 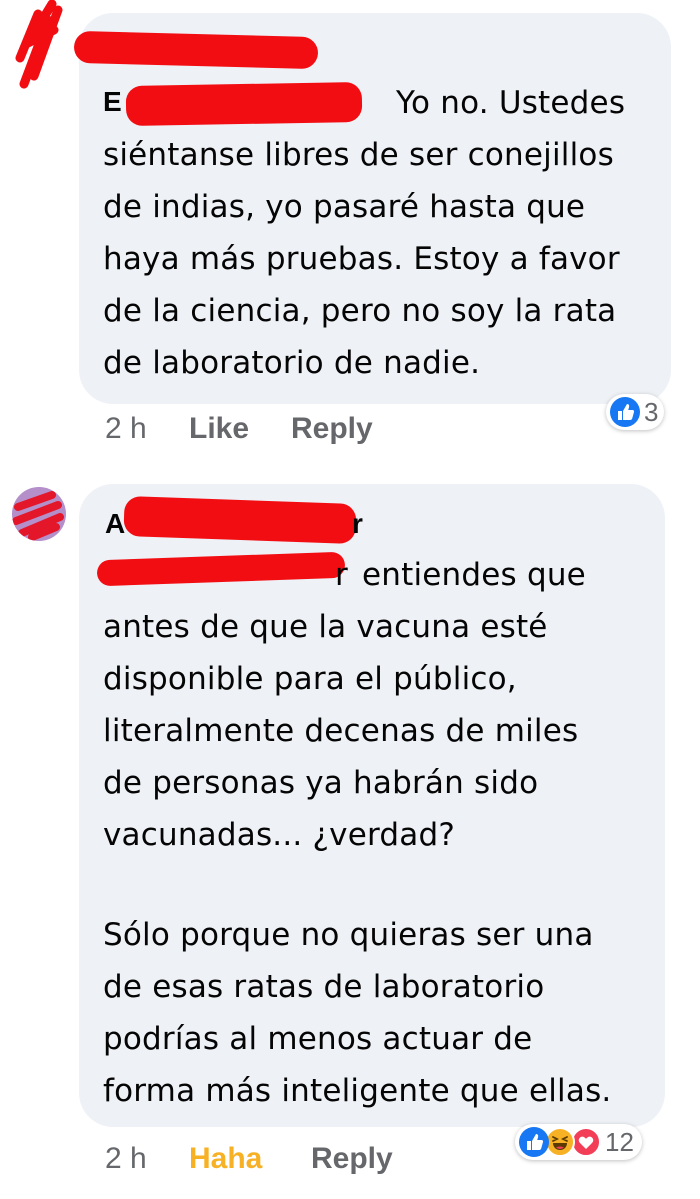 What do you see at coordinates (310, 679) in the screenshot?
I see `comment-text-line: disponible para el público,` at bounding box center [310, 679].